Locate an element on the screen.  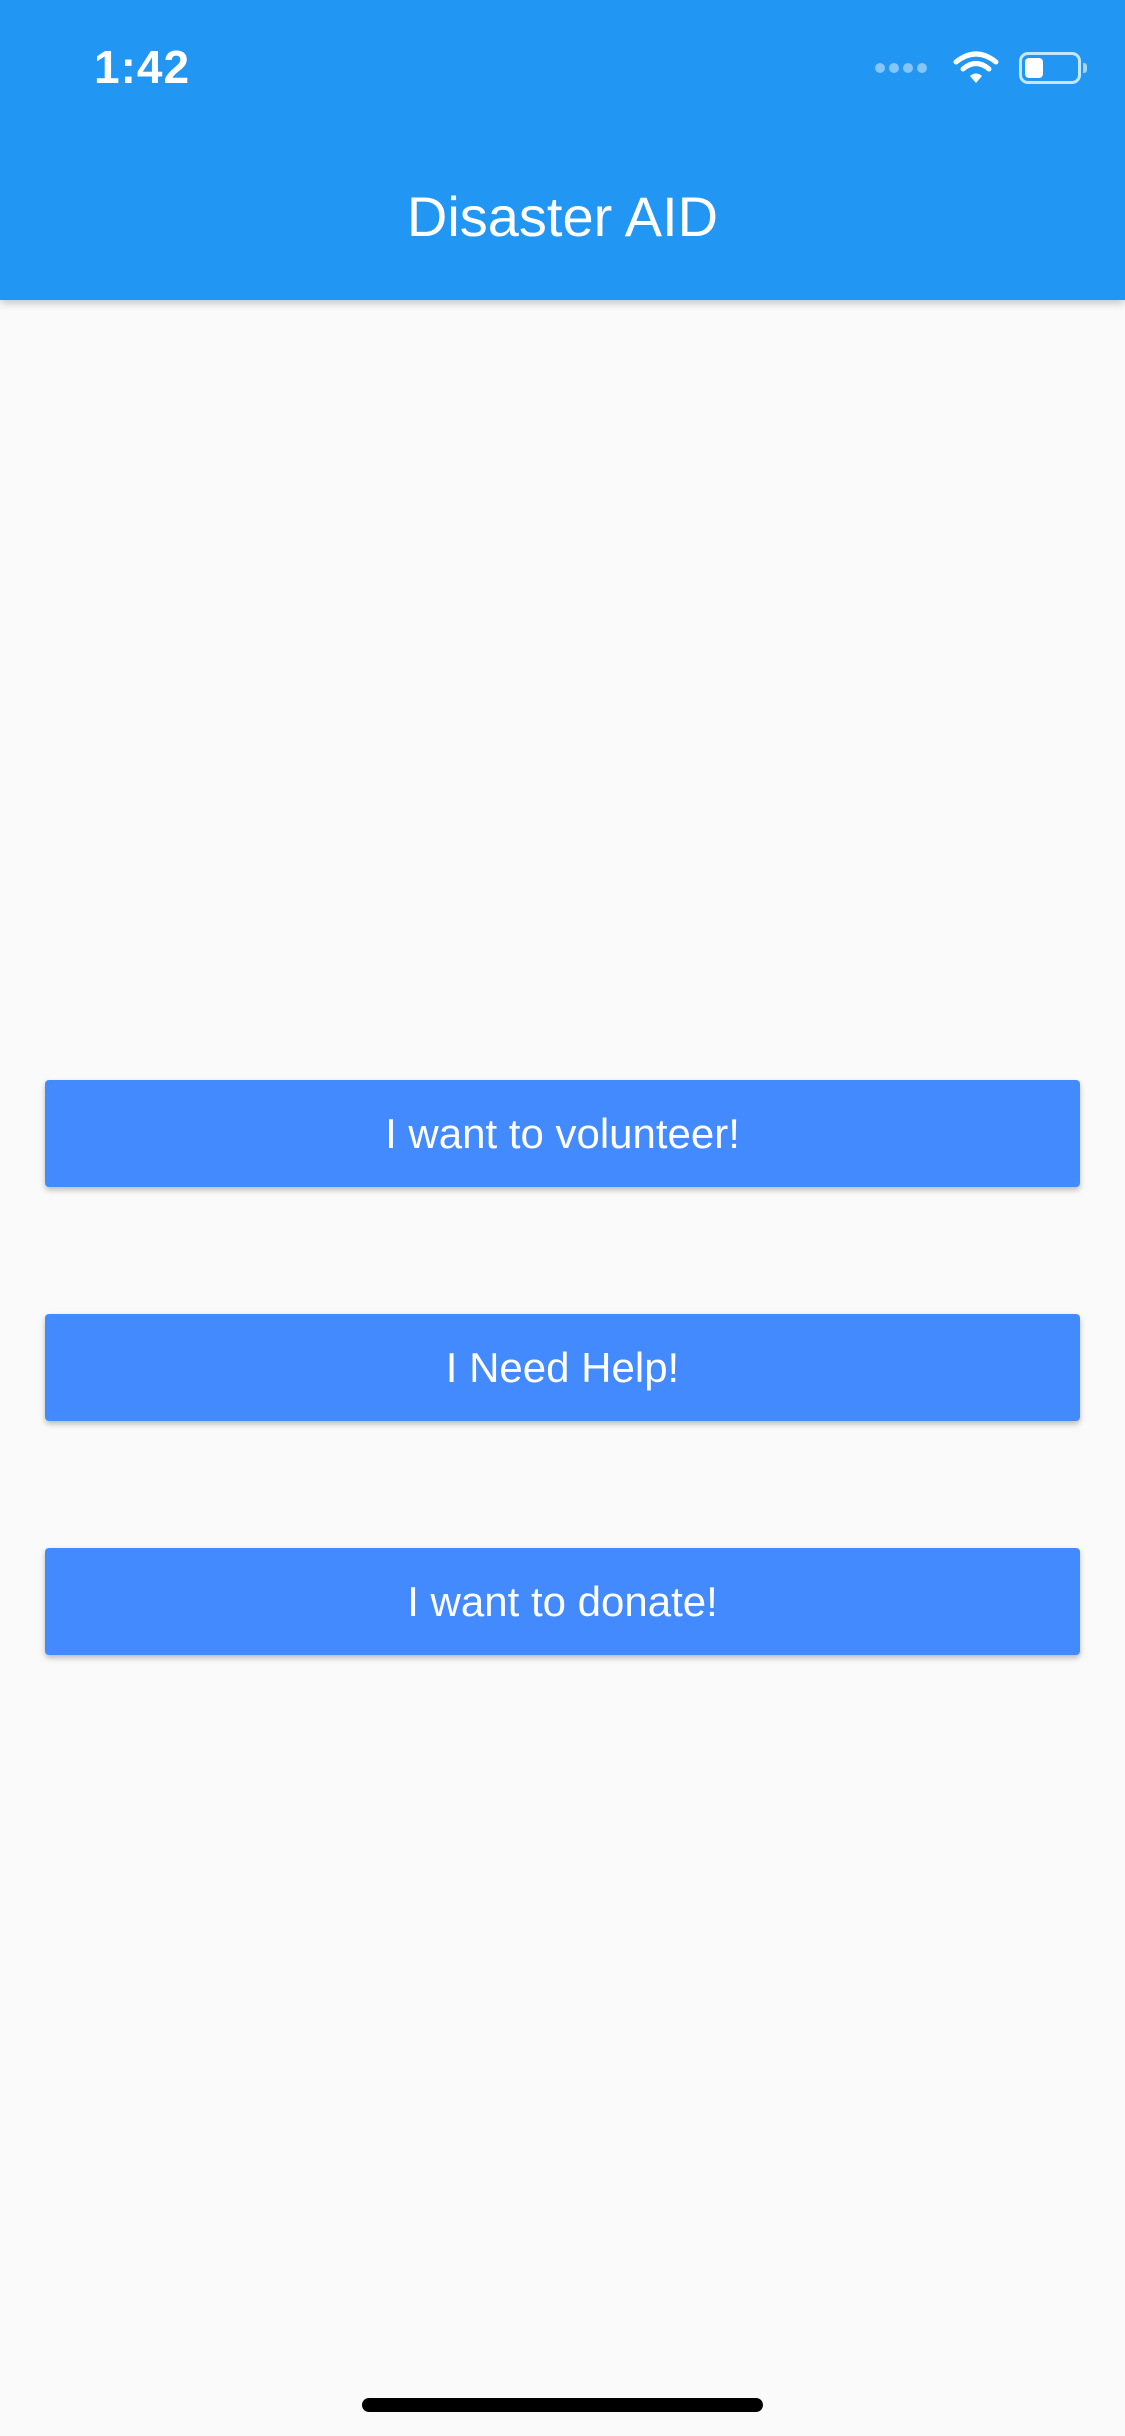
status-icons is located at coordinates (981, 68).